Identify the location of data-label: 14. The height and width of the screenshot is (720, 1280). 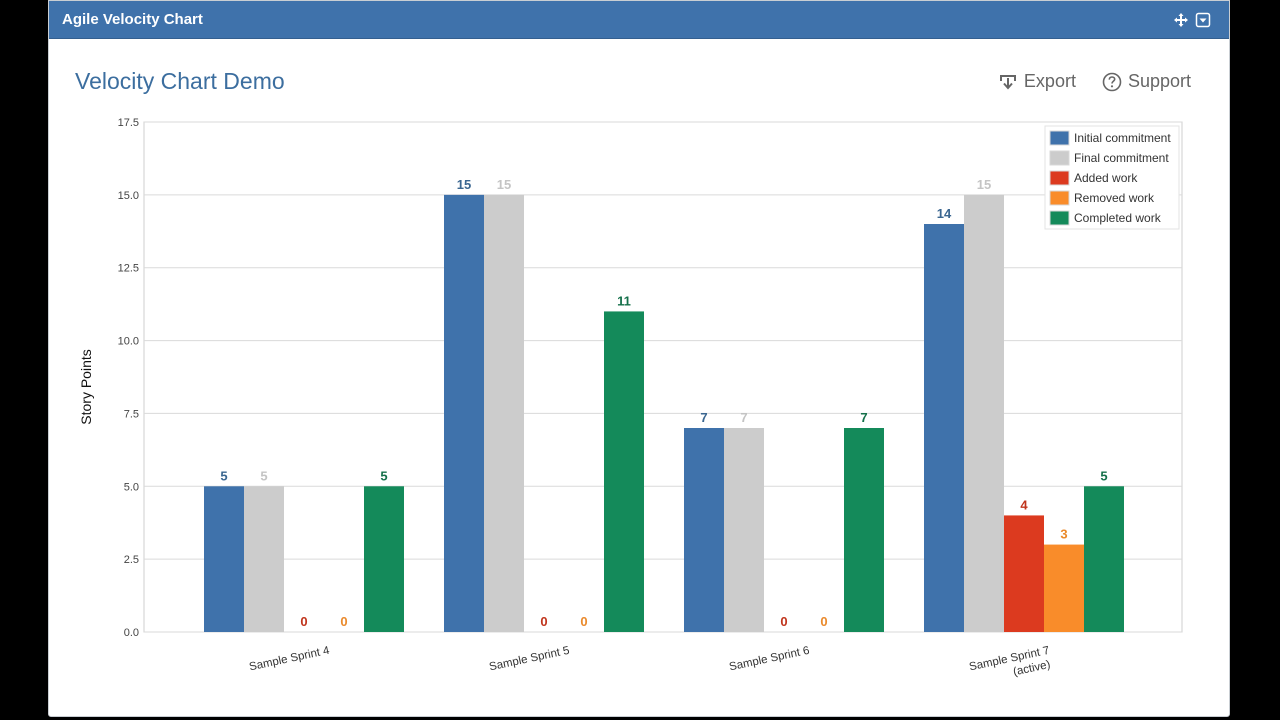
(944, 213).